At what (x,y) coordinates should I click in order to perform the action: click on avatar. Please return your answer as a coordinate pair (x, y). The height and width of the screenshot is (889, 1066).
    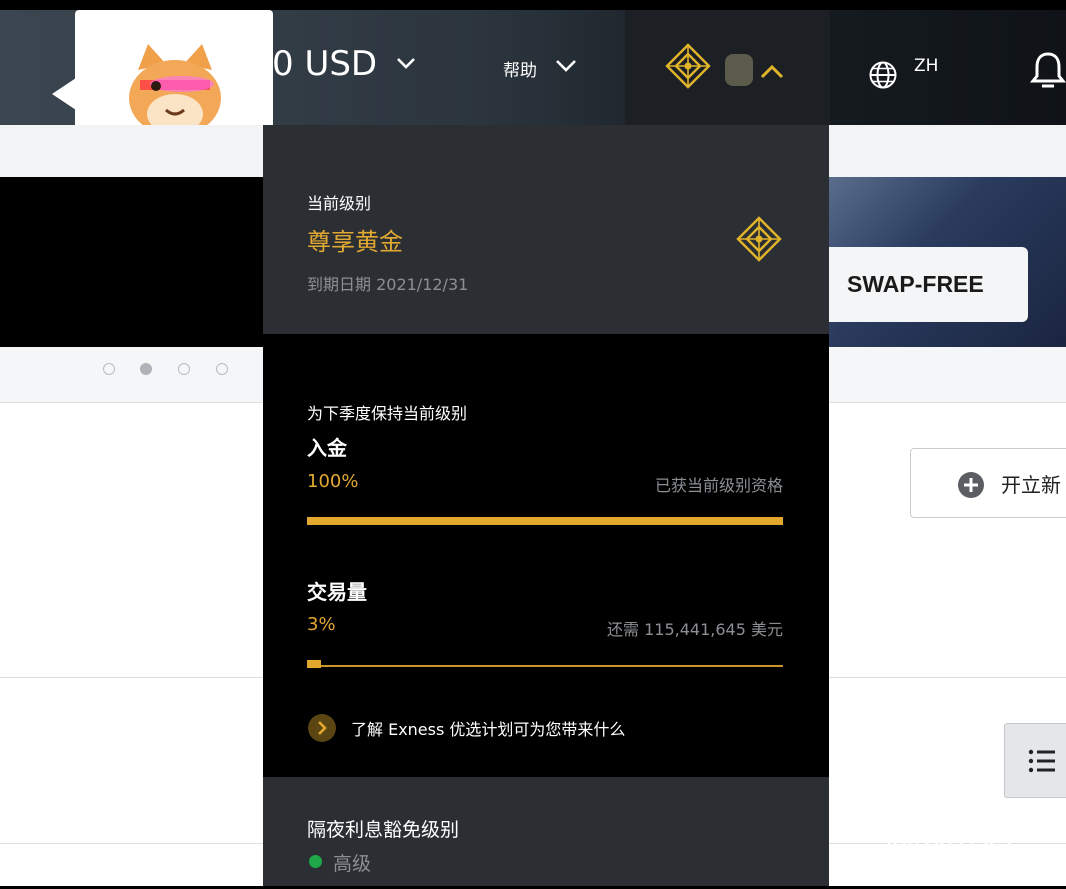
    Looking at the image, I should click on (739, 70).